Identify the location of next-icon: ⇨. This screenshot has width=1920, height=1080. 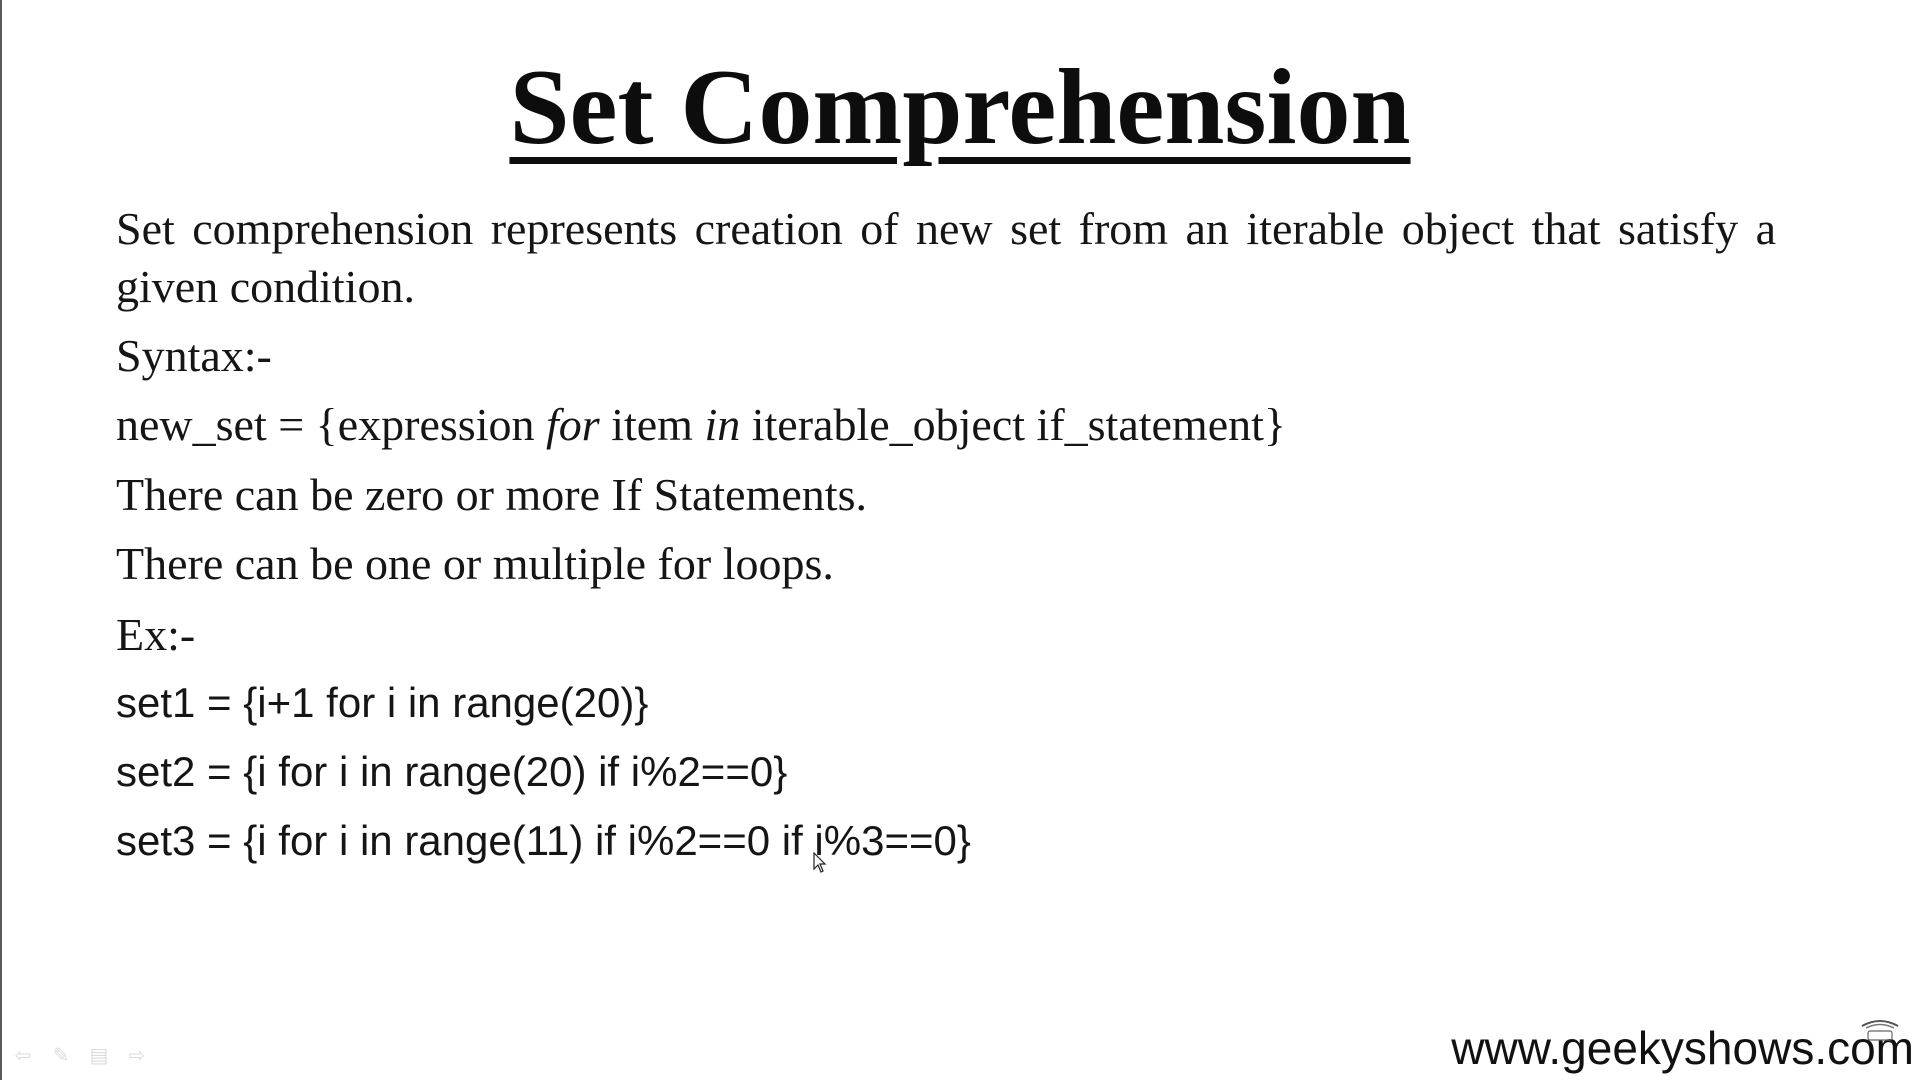
(137, 1055).